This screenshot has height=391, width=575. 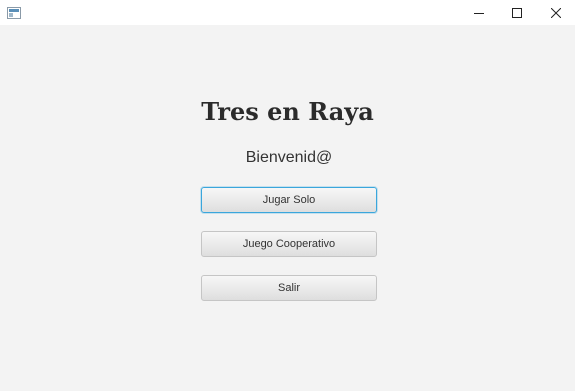 I want to click on page-title: Tres en Raya, so click(x=287, y=111).